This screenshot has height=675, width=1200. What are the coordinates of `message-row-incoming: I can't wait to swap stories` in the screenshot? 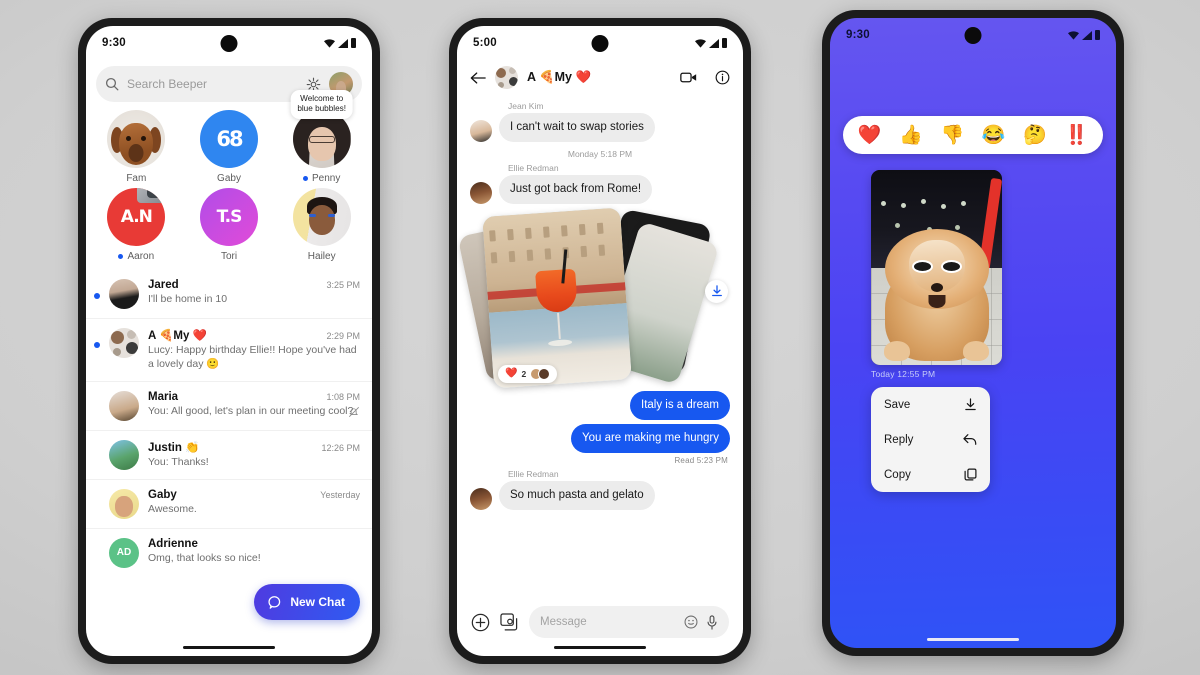 It's located at (600, 127).